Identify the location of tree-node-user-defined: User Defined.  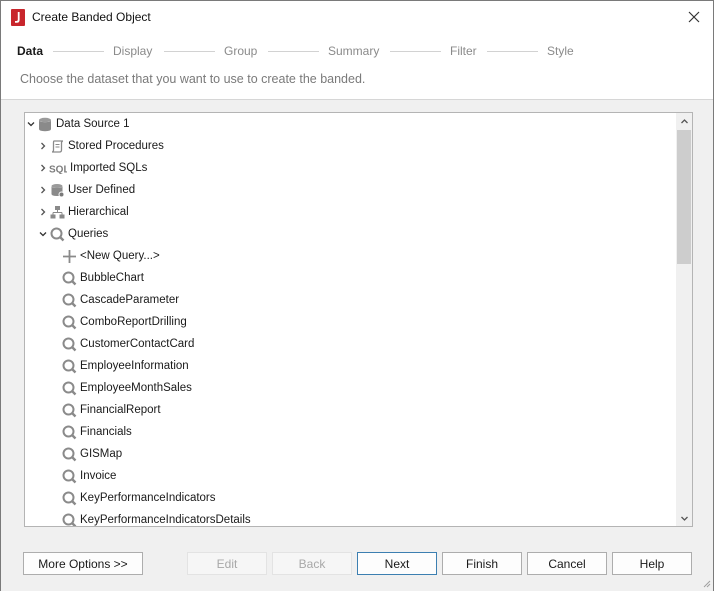
(86, 190).